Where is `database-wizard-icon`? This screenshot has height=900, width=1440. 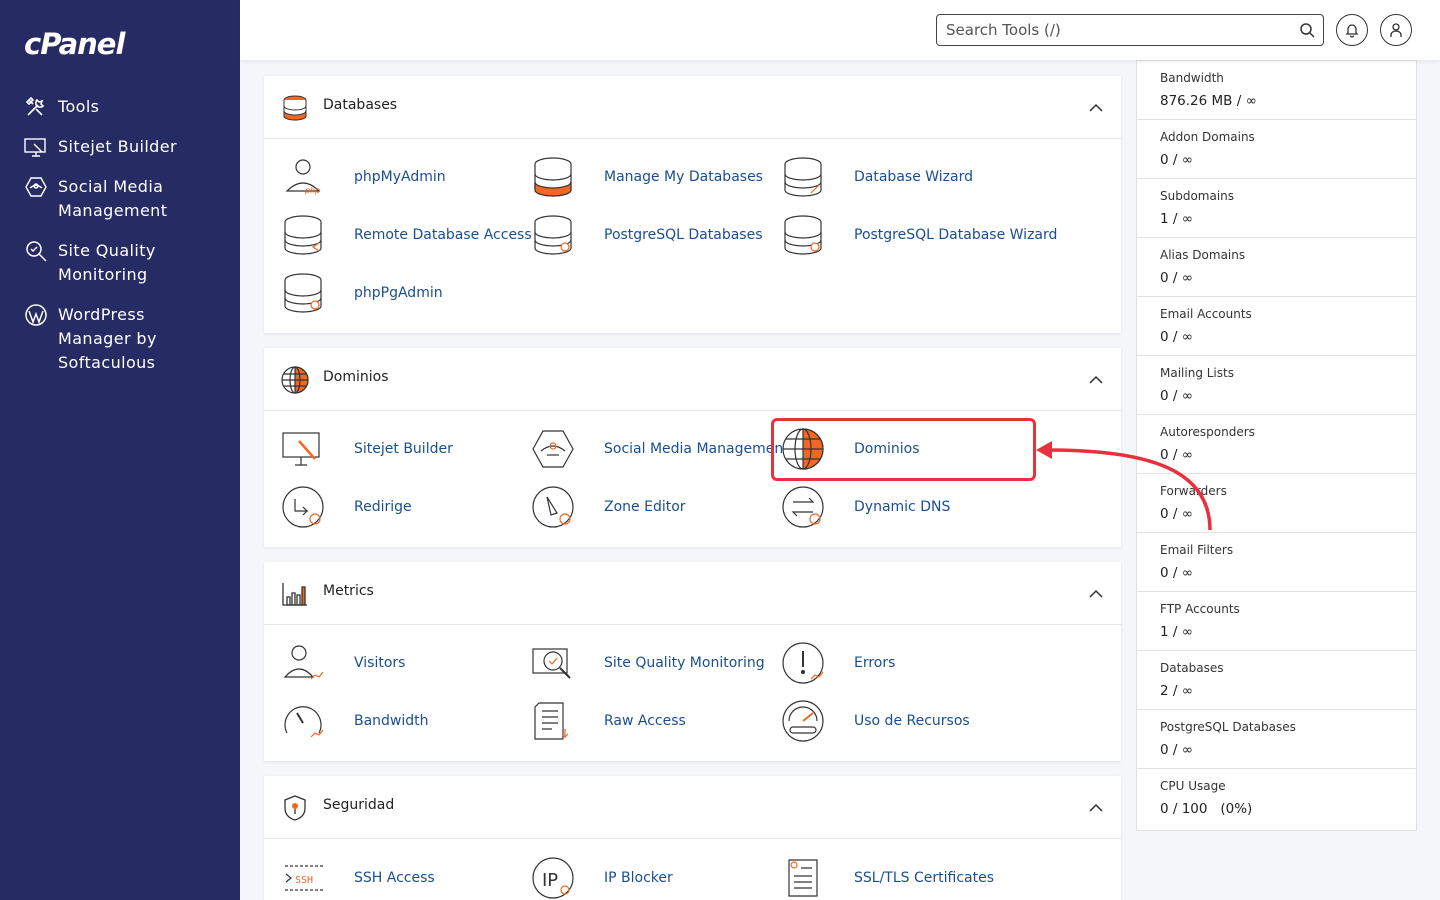
database-wizard-icon is located at coordinates (803, 177).